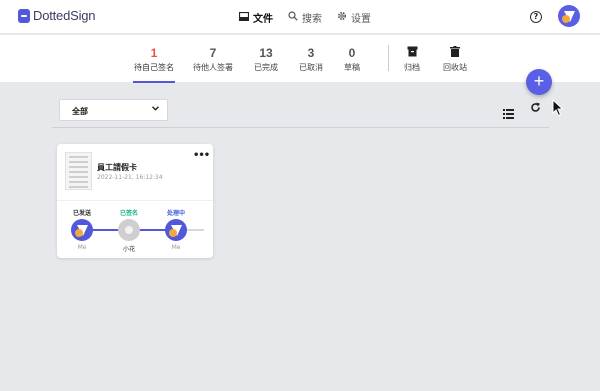 The image size is (600, 391). I want to click on filter-dropdown: 全部, so click(113, 110).